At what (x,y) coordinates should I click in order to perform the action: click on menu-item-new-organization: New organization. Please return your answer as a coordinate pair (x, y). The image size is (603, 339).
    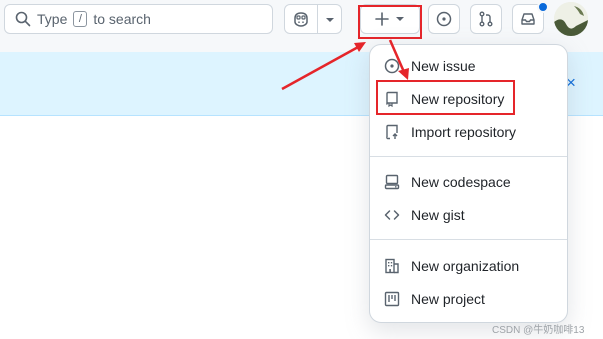
    Looking at the image, I should click on (468, 266).